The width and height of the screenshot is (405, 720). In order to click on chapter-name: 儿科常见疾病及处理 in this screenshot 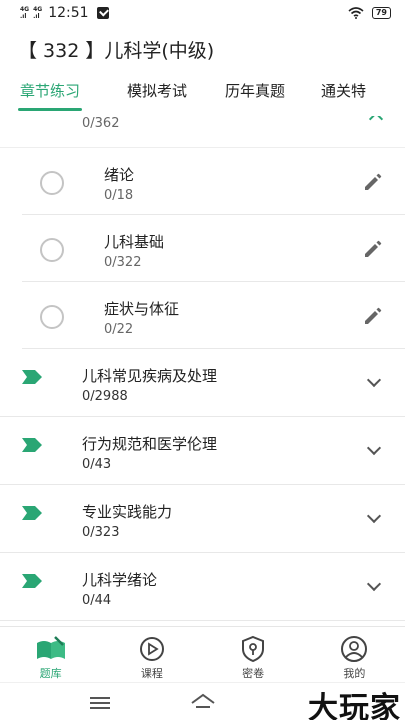, I will do `click(150, 376)`.